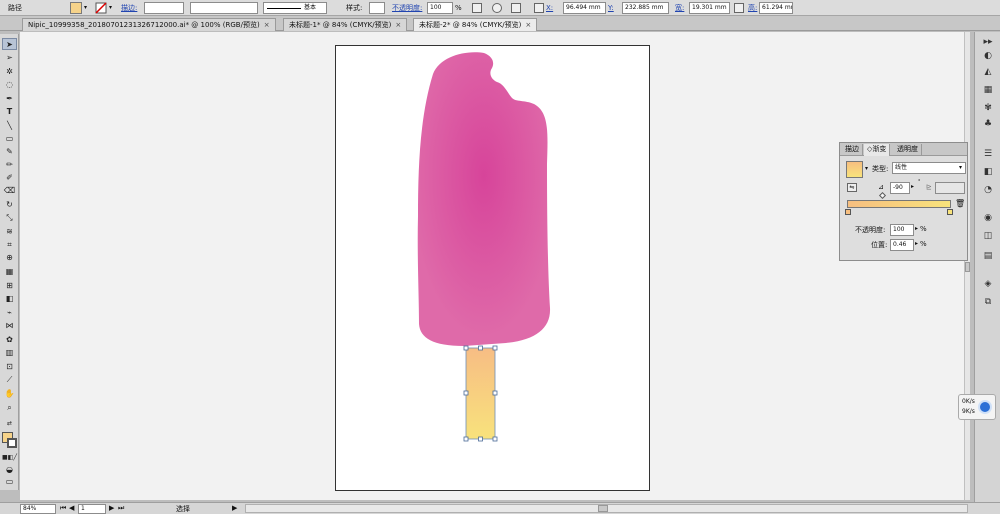 This screenshot has height=514, width=1000. What do you see at coordinates (9, 126) in the screenshot?
I see `line-tool-icon: ╲` at bounding box center [9, 126].